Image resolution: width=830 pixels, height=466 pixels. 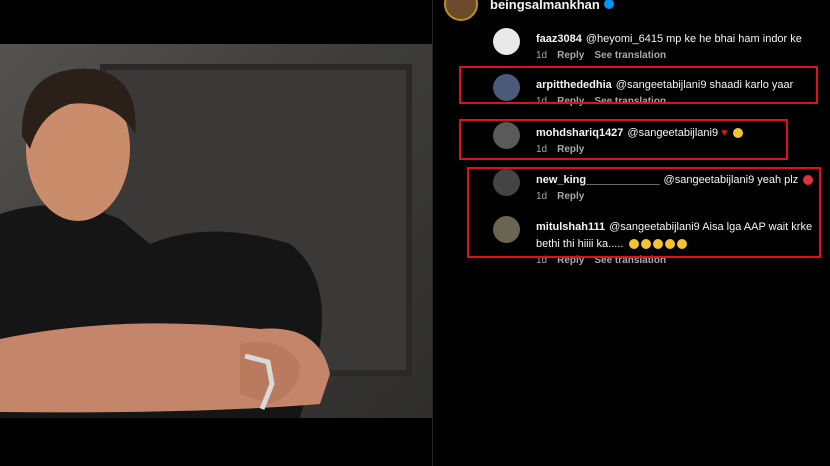 I want to click on comment-avatar, so click(x=506, y=41).